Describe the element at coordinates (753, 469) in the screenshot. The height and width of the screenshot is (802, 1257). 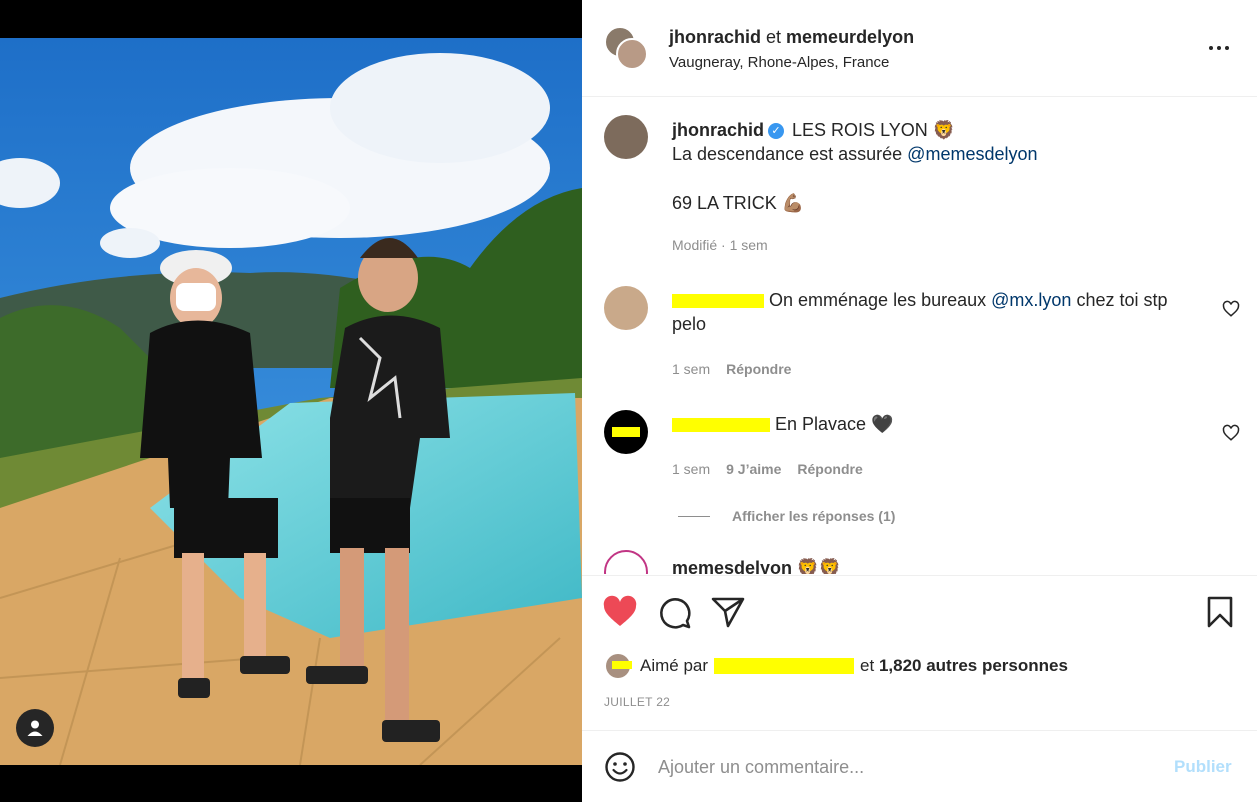
I see `comment-2-likes: 9 J’aime` at that location.